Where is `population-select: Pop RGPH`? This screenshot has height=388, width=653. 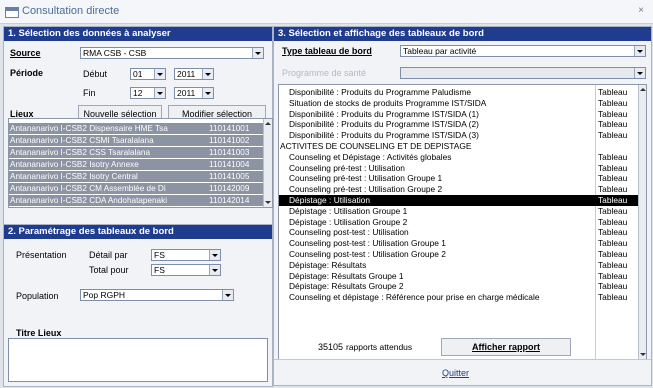
population-select: Pop RGPH is located at coordinates (157, 295).